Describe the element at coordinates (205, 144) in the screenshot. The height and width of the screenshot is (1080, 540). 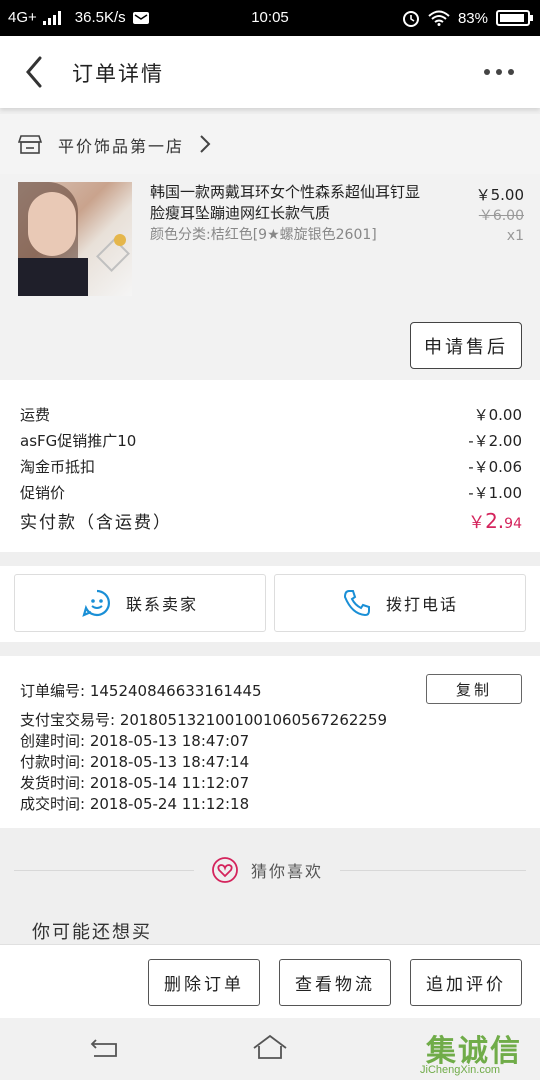
I see `chevron-right-icon` at that location.